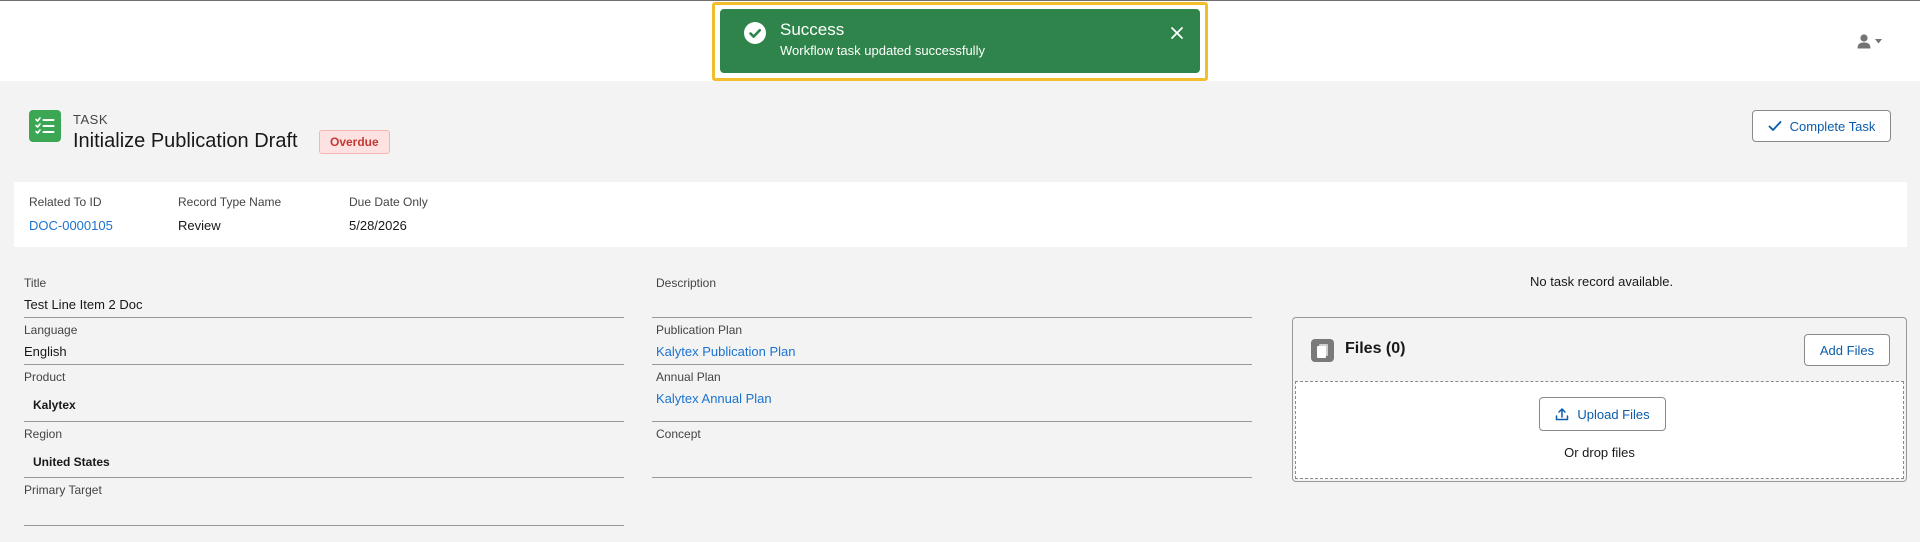  Describe the element at coordinates (1562, 414) in the screenshot. I see `upload-icon` at that location.